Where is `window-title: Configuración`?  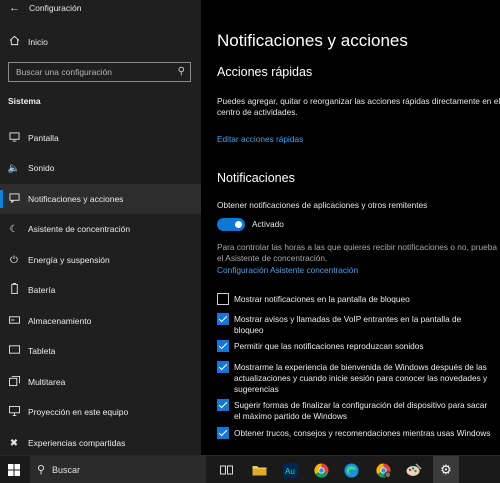
window-title: Configuración is located at coordinates (55, 8).